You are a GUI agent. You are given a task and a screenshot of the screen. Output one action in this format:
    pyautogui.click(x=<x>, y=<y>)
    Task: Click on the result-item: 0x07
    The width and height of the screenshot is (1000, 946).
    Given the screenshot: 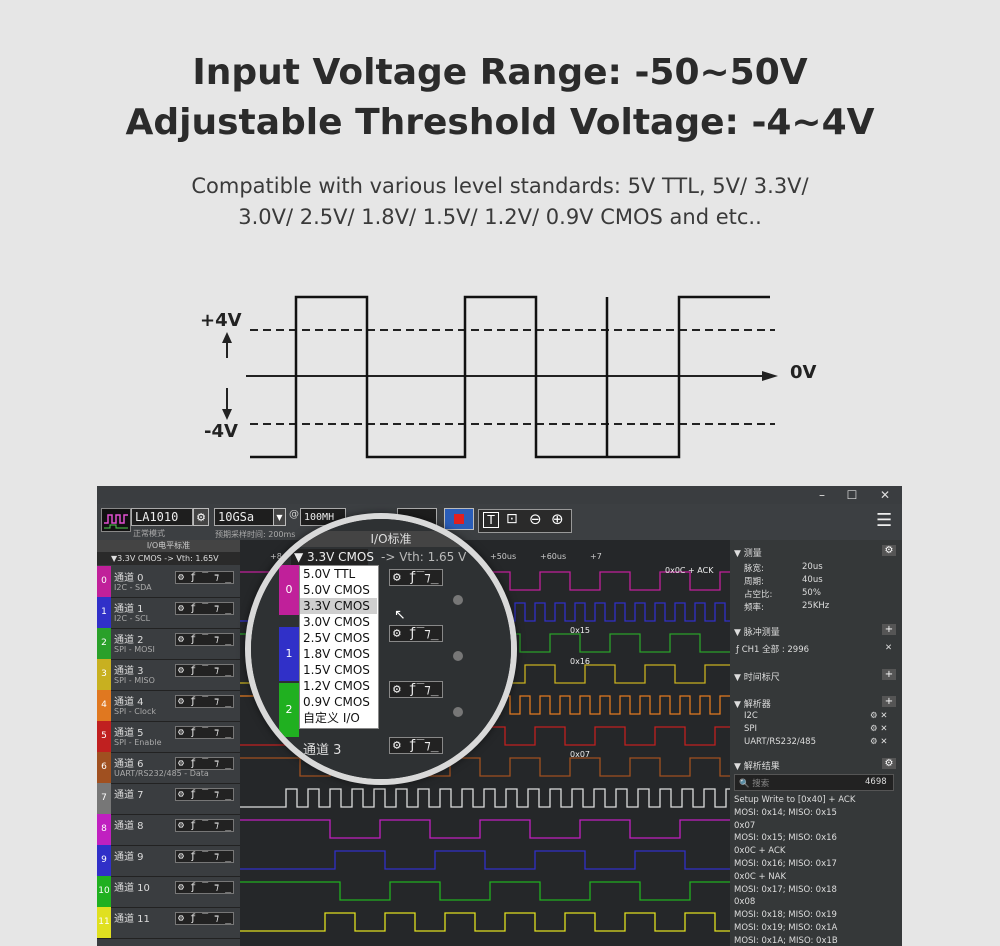 What is the action you would take?
    pyautogui.click(x=744, y=826)
    